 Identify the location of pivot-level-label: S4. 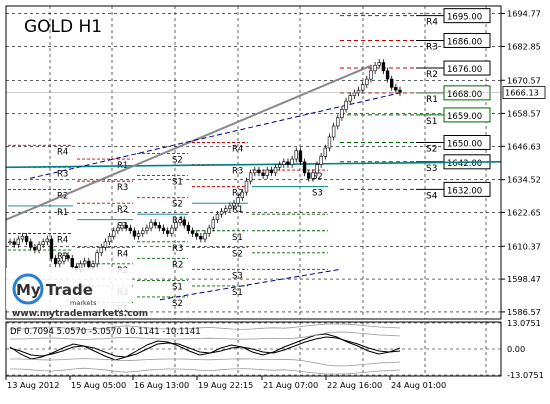
(432, 196).